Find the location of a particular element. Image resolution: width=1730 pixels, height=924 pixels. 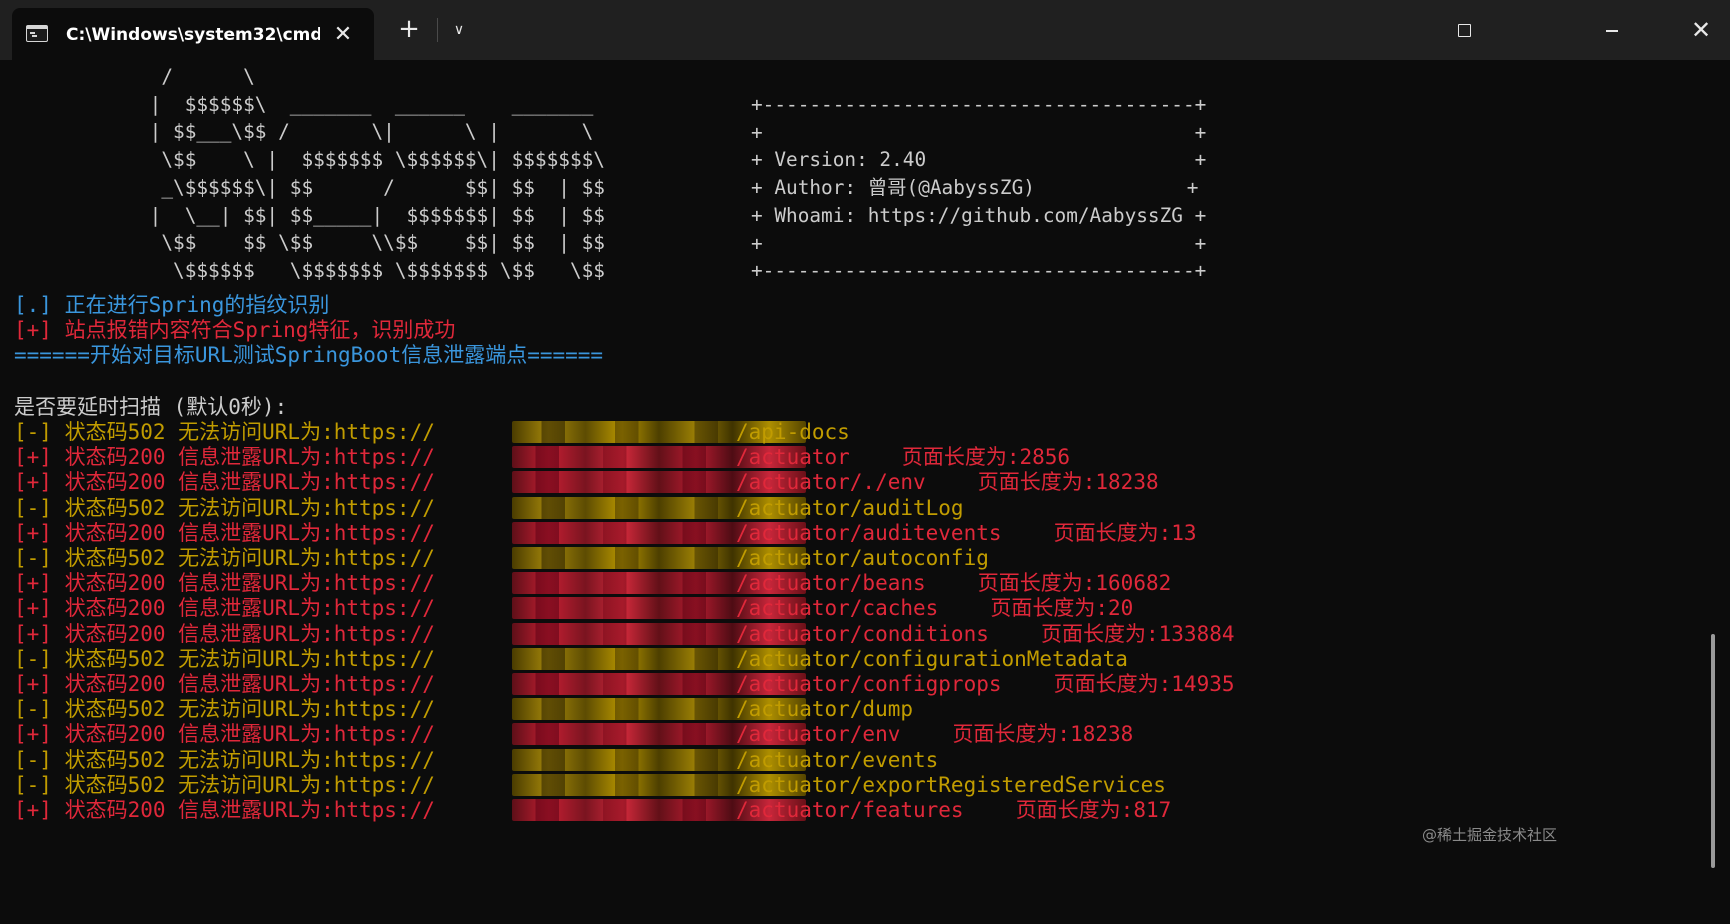

result-path: /actuator is located at coordinates (793, 457).